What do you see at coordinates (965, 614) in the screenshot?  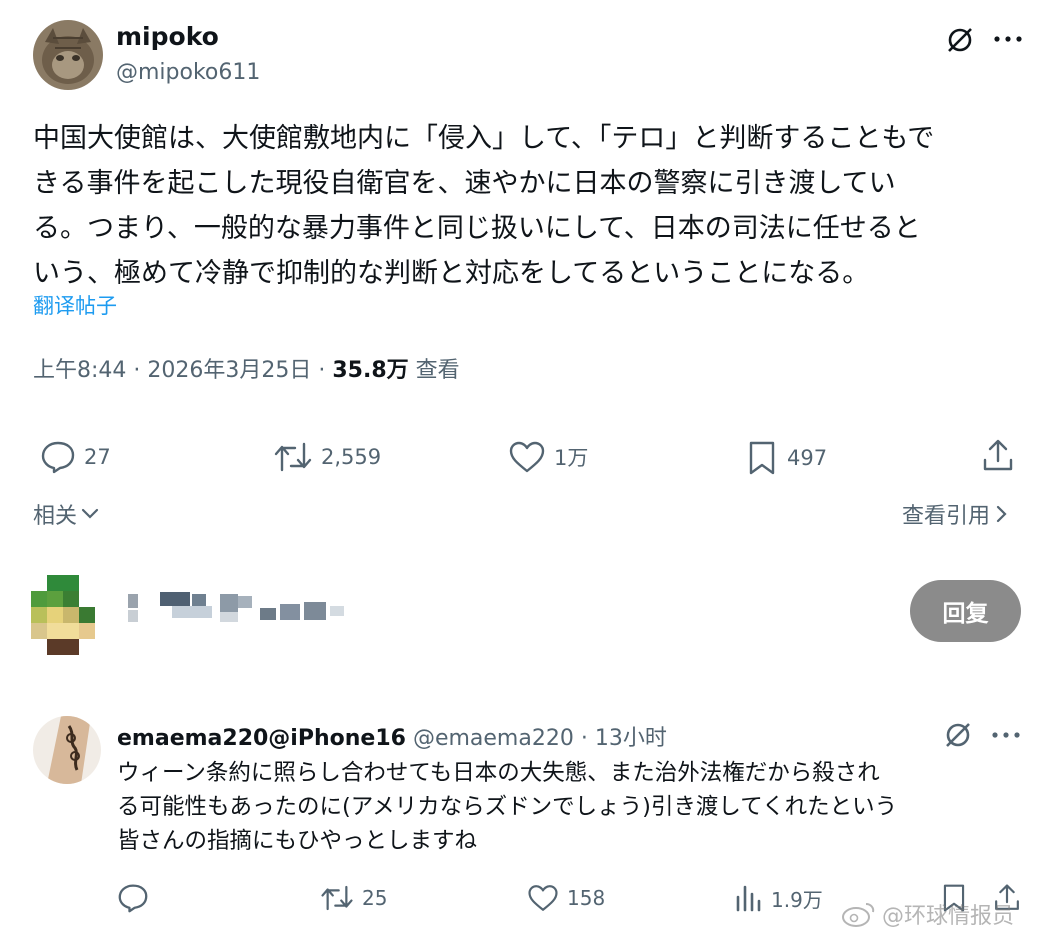 I see `reply-button-label: 回复` at bounding box center [965, 614].